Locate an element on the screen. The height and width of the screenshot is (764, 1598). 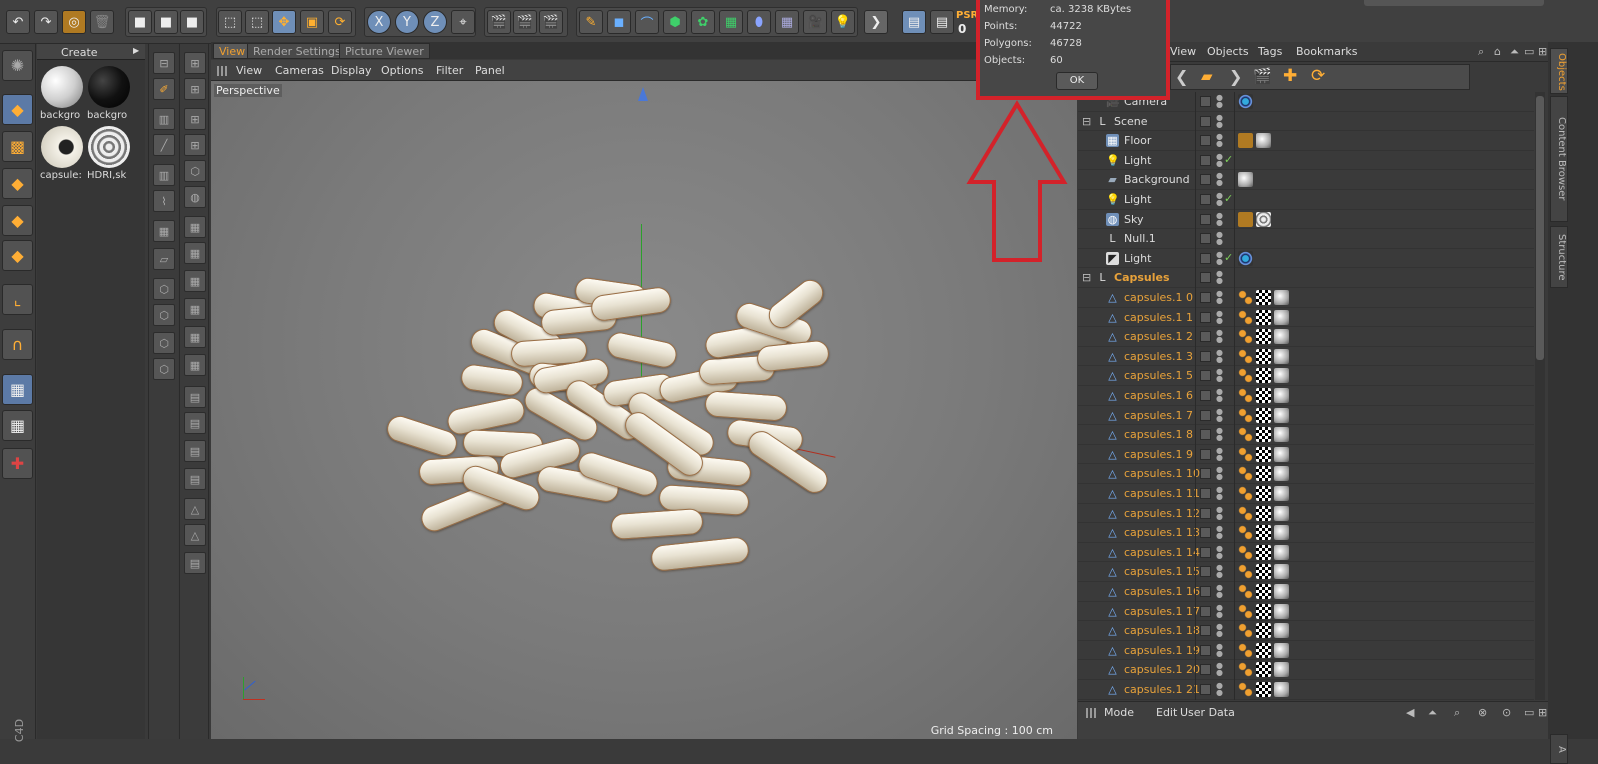
planar-workplane-icon: ▦ is located at coordinates (17, 425).